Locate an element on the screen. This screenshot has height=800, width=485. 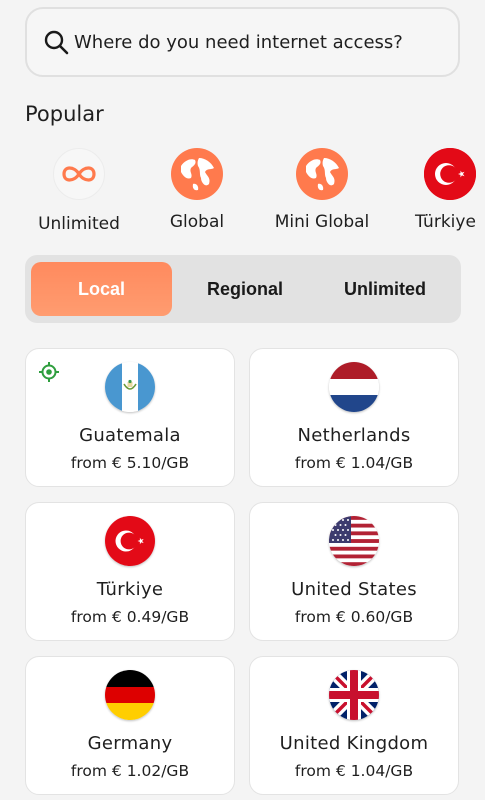
usa-flag-icon is located at coordinates (354, 541).